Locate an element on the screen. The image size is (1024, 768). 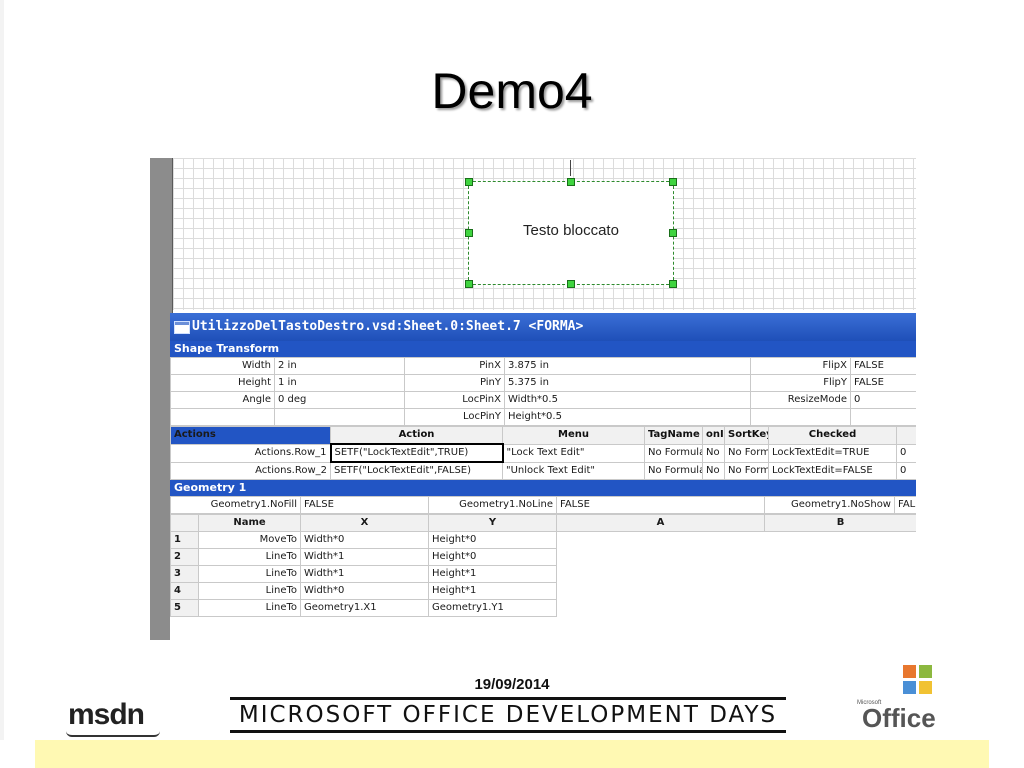
column-header: A is located at coordinates (660, 523).